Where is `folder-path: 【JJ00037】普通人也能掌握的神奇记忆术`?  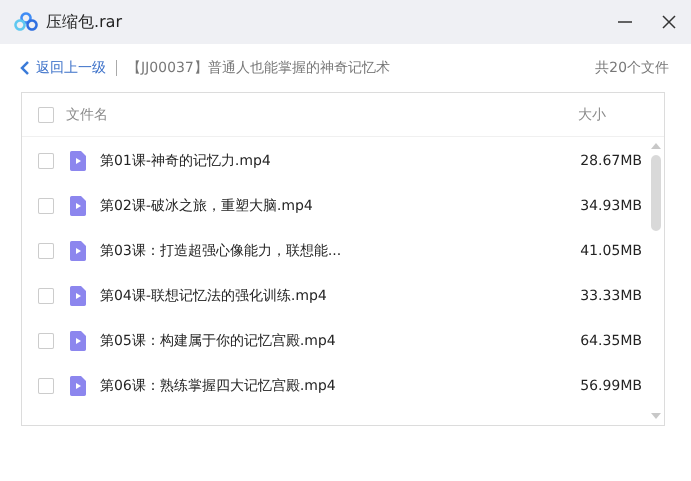
folder-path: 【JJ00037】普通人也能掌握的神奇记忆术 is located at coordinates (258, 68).